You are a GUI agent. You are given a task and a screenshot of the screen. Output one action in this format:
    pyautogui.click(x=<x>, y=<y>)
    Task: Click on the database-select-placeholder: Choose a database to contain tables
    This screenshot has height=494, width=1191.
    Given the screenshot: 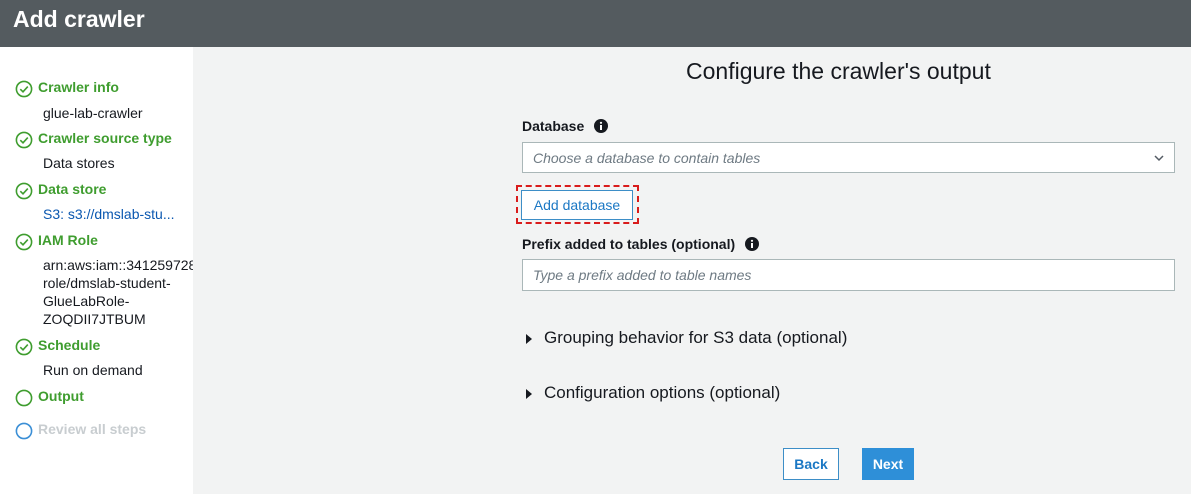 What is the action you would take?
    pyautogui.click(x=647, y=158)
    